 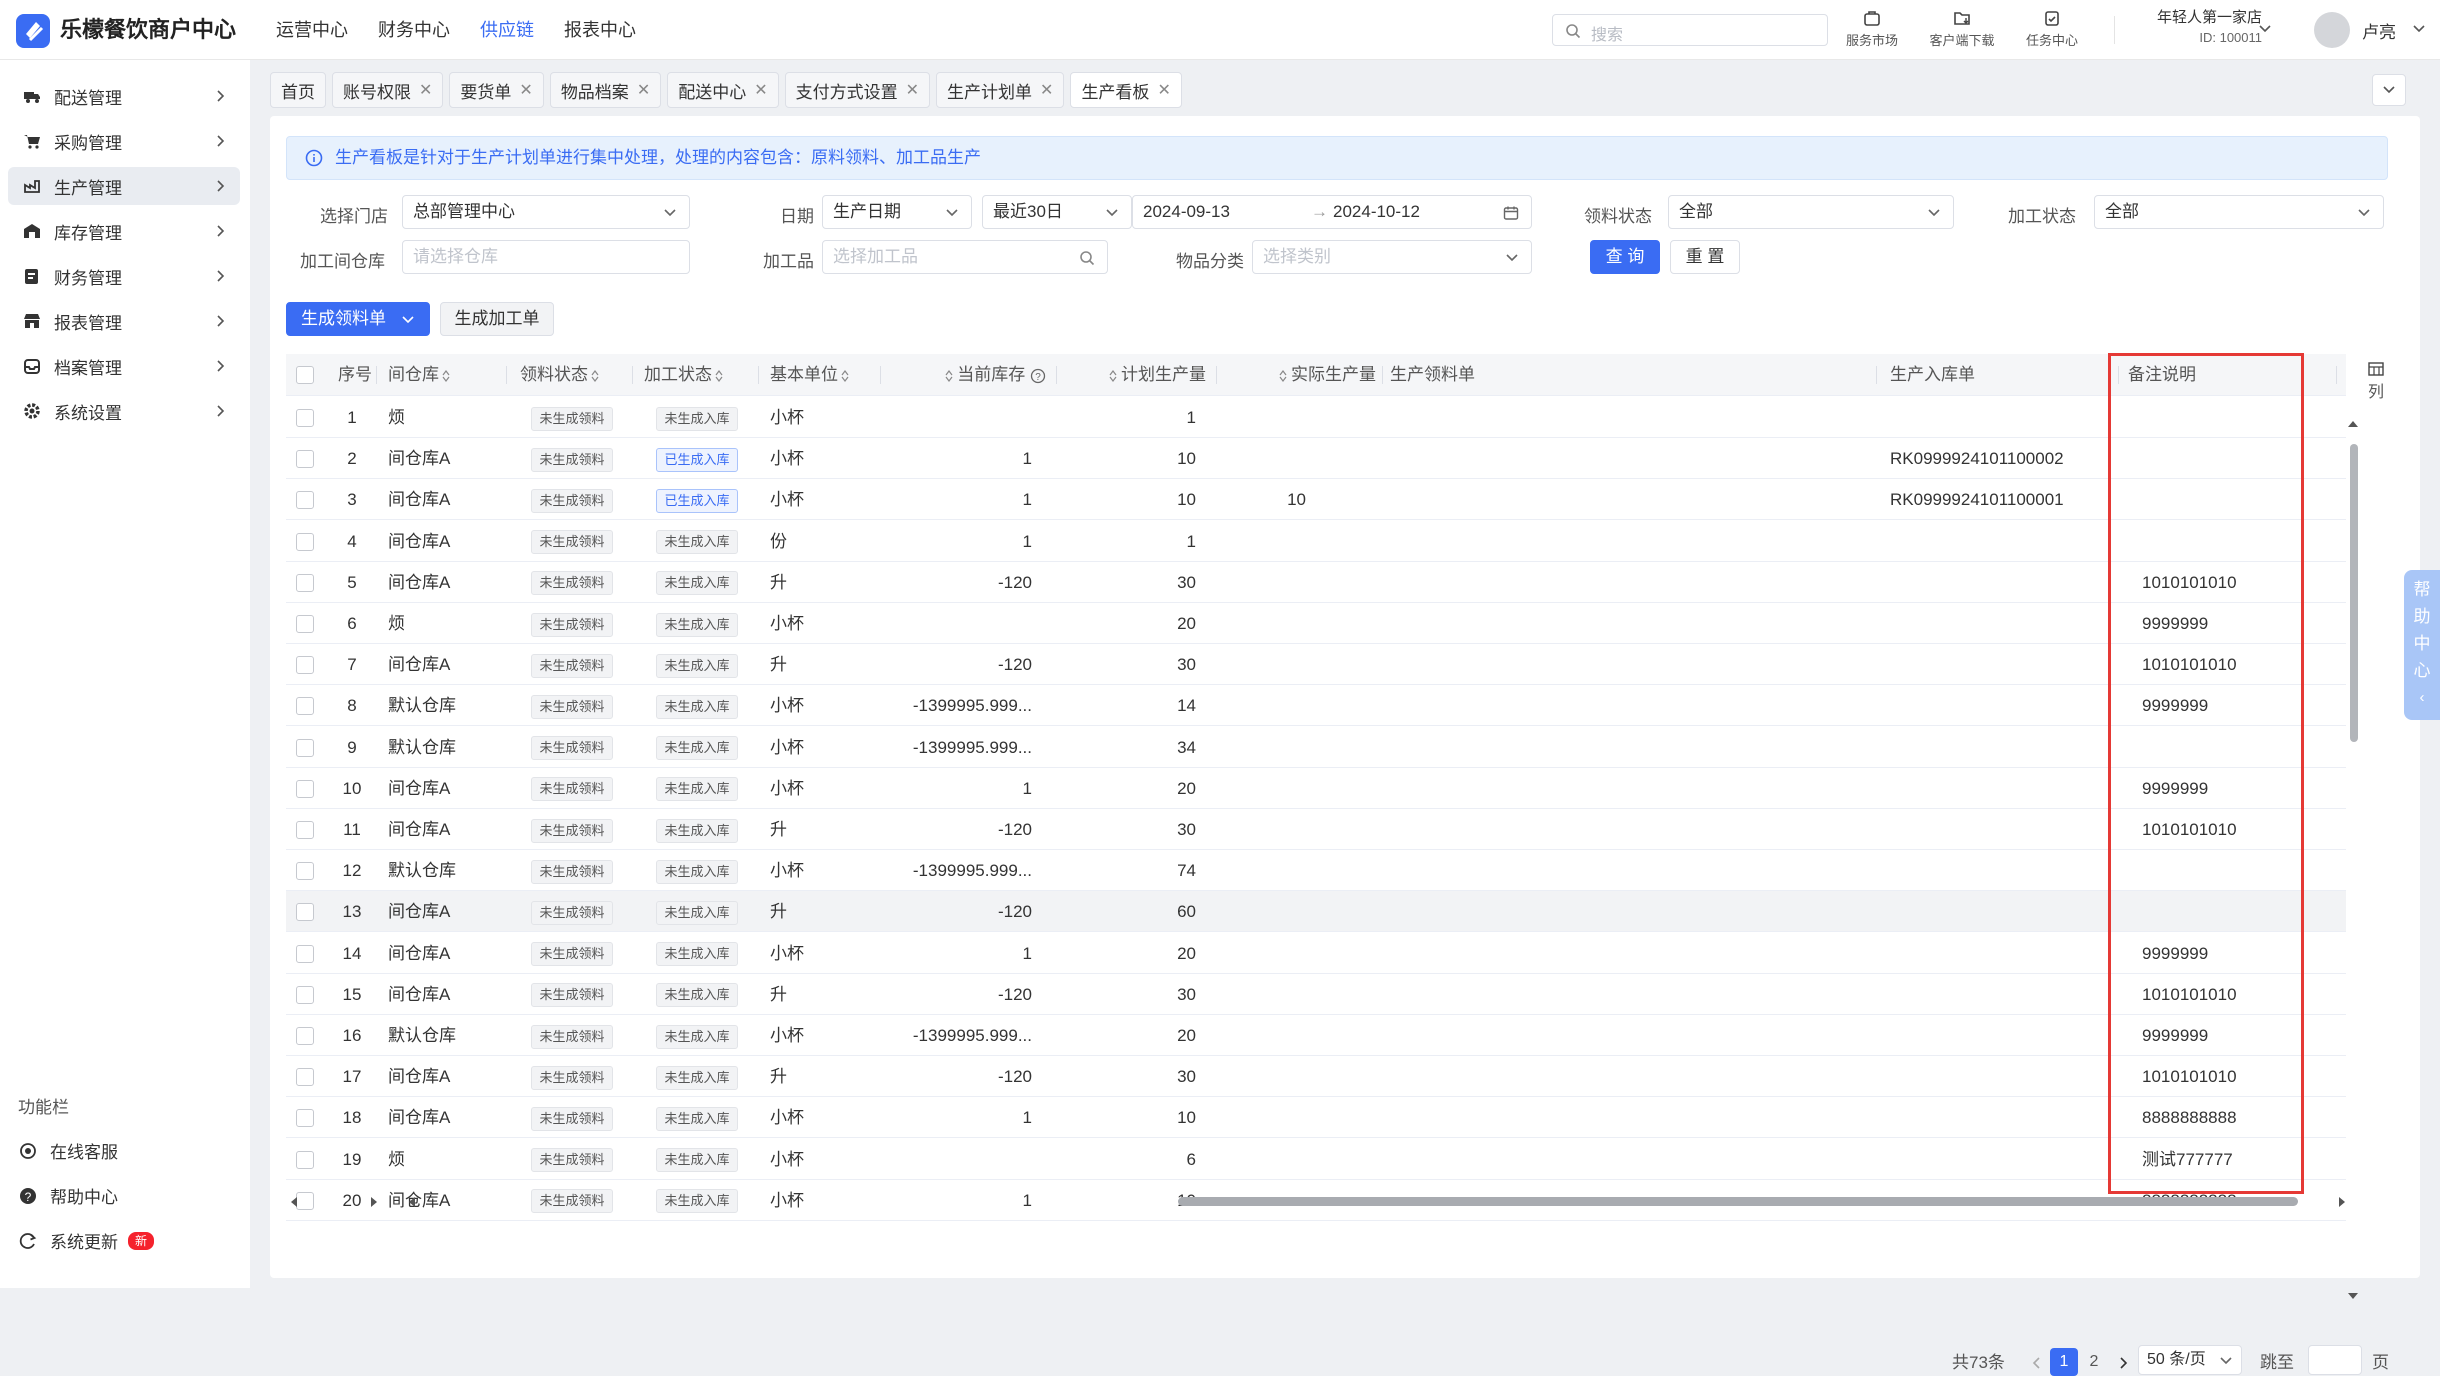 I want to click on scroll-right-icon, so click(x=374, y=1202).